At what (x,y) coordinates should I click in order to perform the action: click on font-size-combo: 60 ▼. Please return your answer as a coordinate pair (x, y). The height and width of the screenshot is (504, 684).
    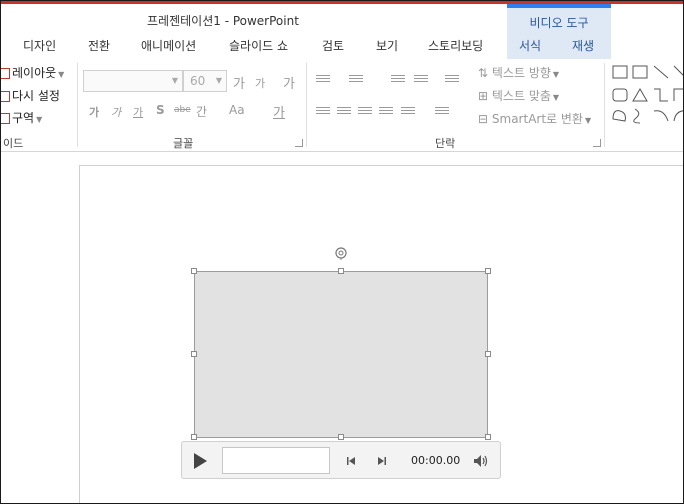
    Looking at the image, I should click on (205, 81).